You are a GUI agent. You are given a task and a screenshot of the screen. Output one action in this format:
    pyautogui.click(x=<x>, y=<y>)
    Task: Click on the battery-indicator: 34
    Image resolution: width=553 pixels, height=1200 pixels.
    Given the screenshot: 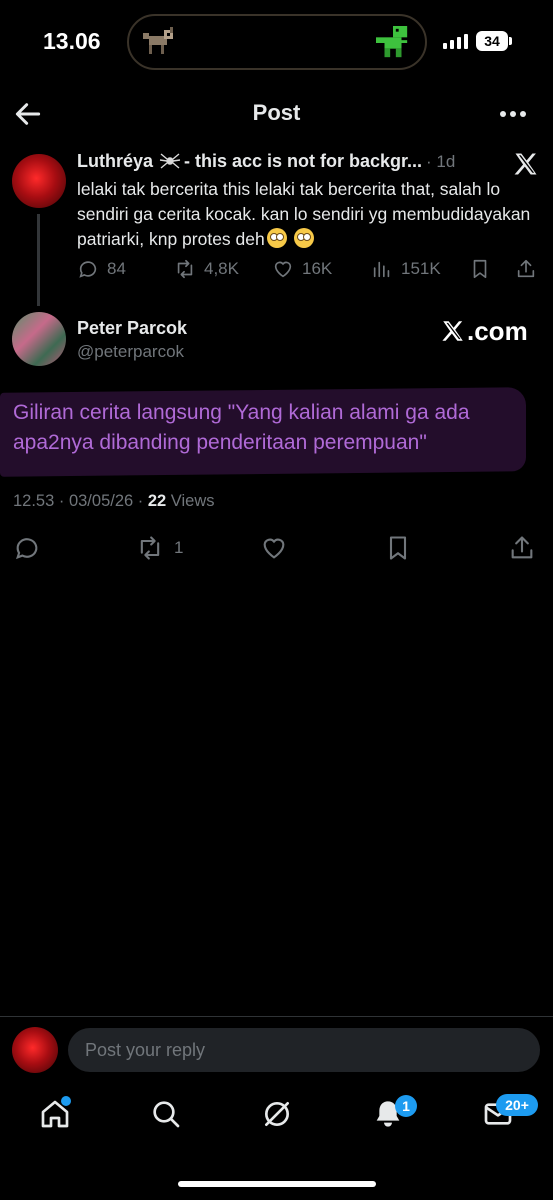 What is the action you would take?
    pyautogui.click(x=494, y=41)
    